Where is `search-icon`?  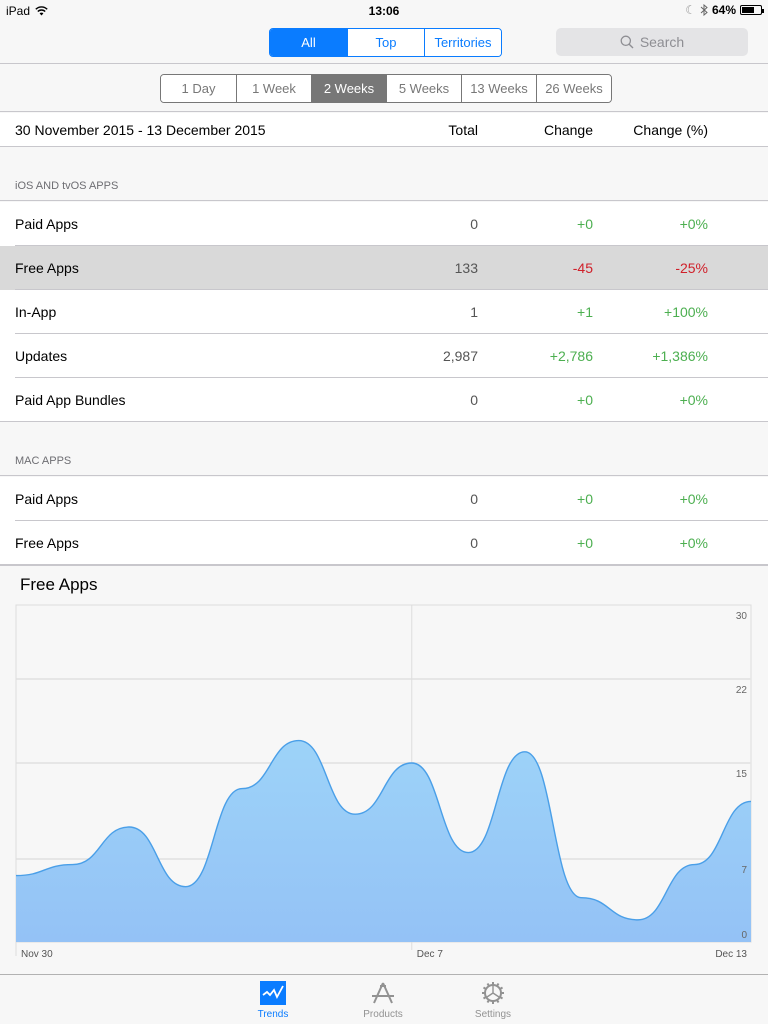 search-icon is located at coordinates (627, 42).